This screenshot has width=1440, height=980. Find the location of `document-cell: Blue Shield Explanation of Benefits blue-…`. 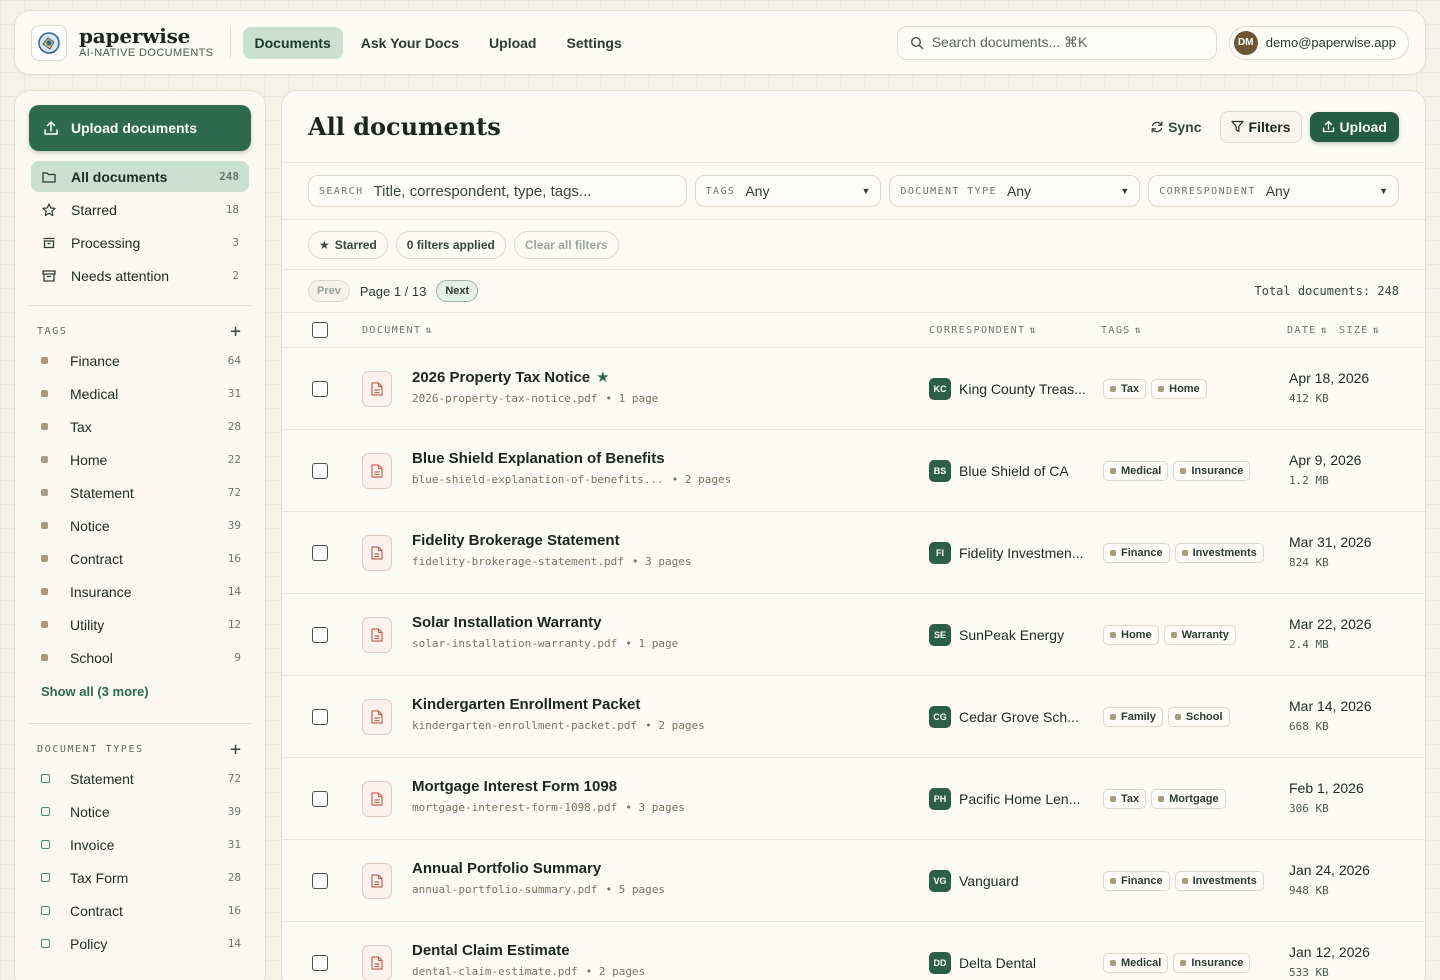

document-cell: Blue Shield Explanation of Benefits blue-… is located at coordinates (652, 468).